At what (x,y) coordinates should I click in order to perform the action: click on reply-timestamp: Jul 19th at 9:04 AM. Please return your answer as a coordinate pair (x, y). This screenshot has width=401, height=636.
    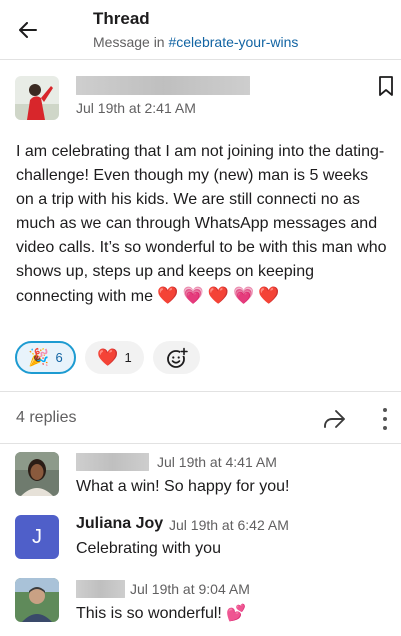
    Looking at the image, I should click on (190, 589).